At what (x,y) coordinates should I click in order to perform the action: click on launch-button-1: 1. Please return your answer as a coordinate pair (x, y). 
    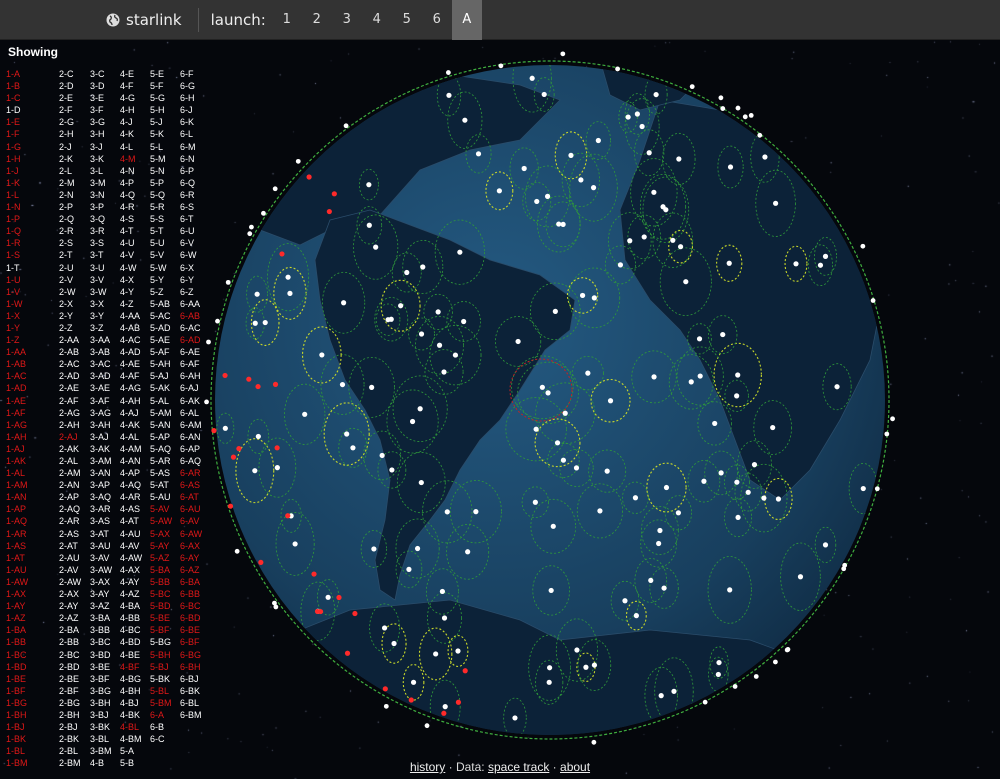
    Looking at the image, I should click on (287, 20).